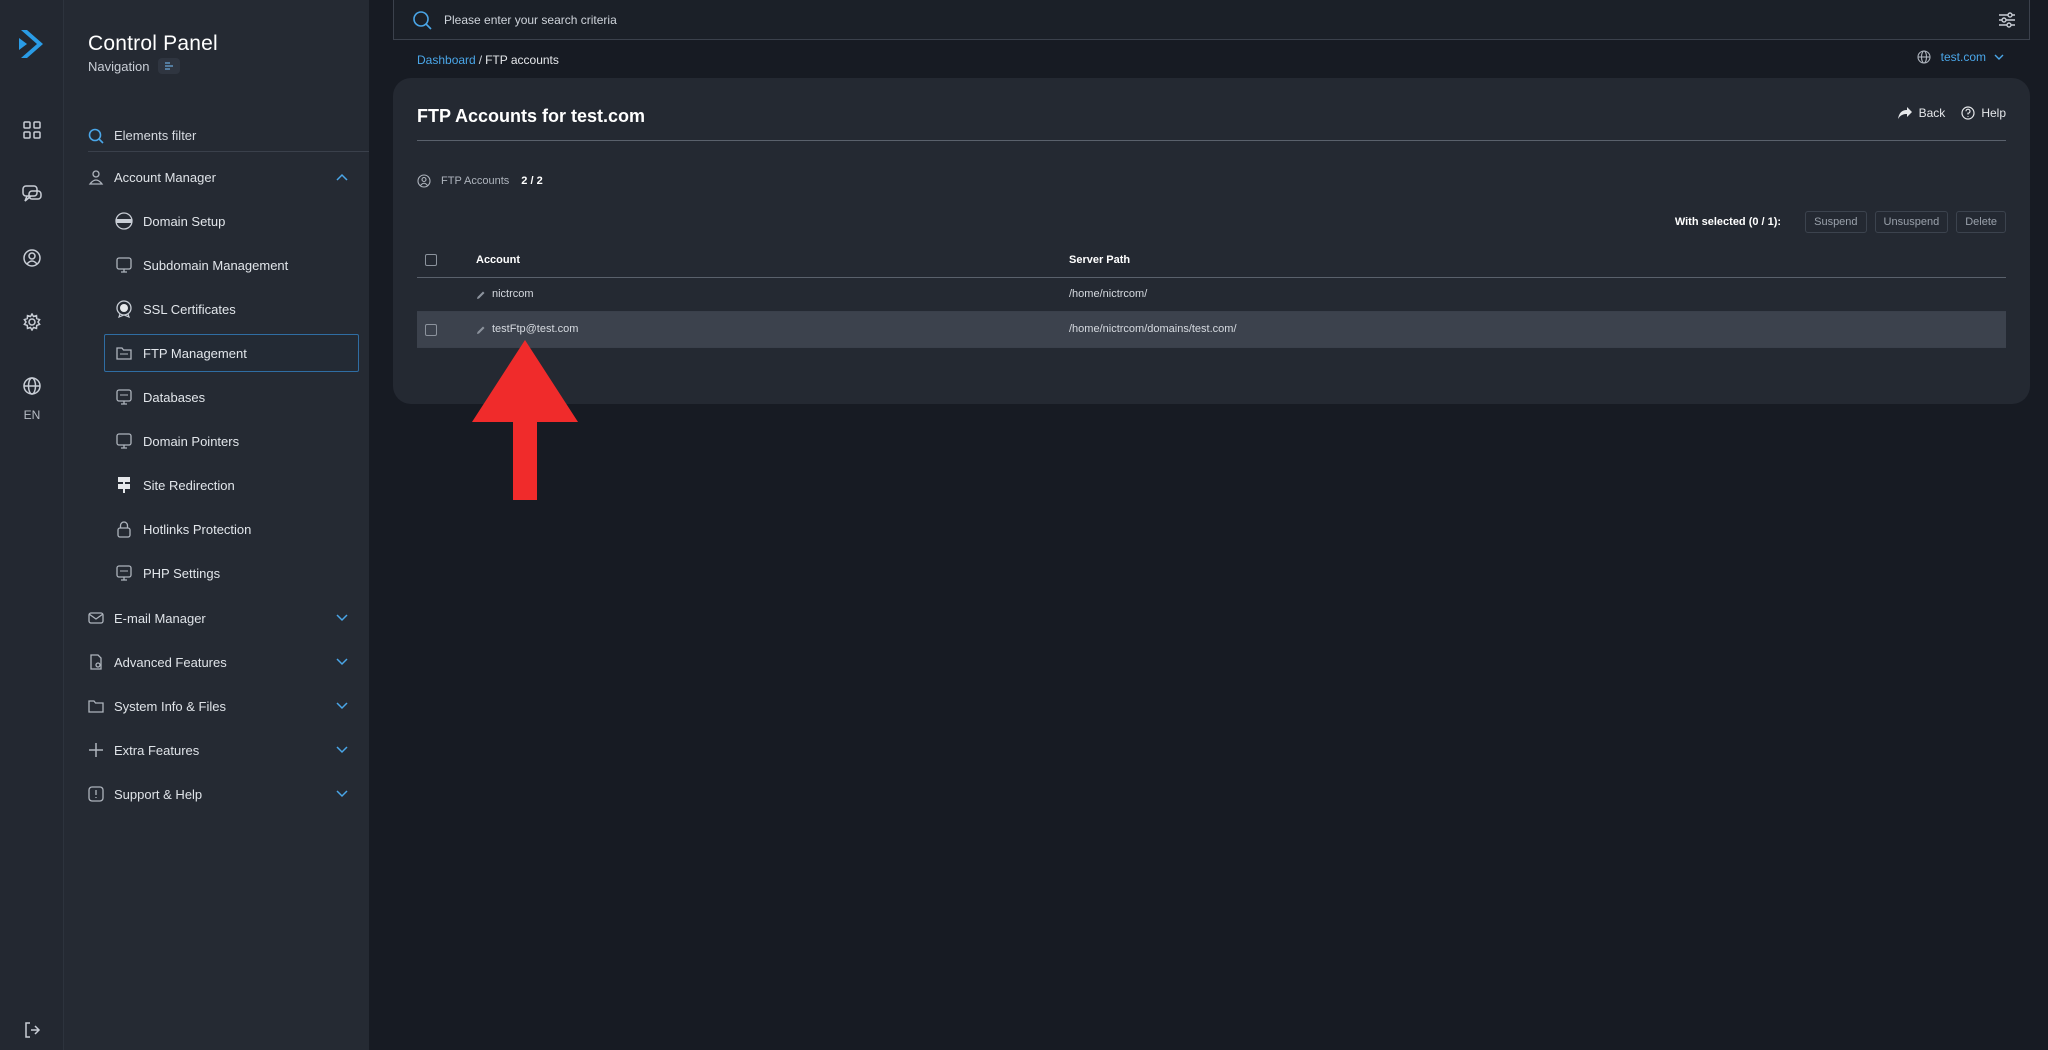 The image size is (2048, 1050). What do you see at coordinates (182, 573) in the screenshot?
I see `sidebar-item-label: PHP Settings` at bounding box center [182, 573].